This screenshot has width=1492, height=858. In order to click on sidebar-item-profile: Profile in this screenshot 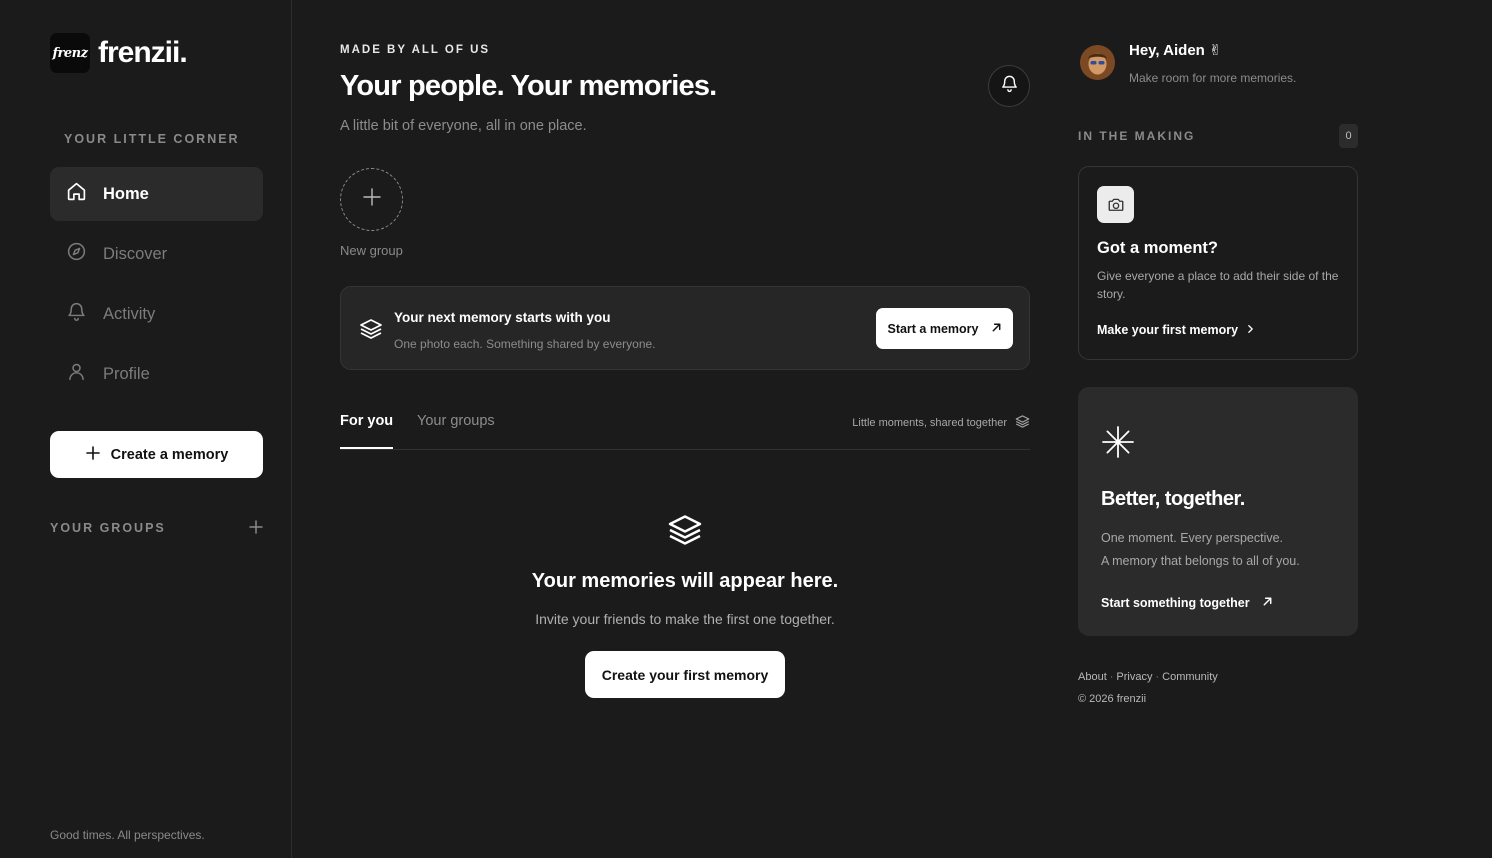, I will do `click(156, 374)`.